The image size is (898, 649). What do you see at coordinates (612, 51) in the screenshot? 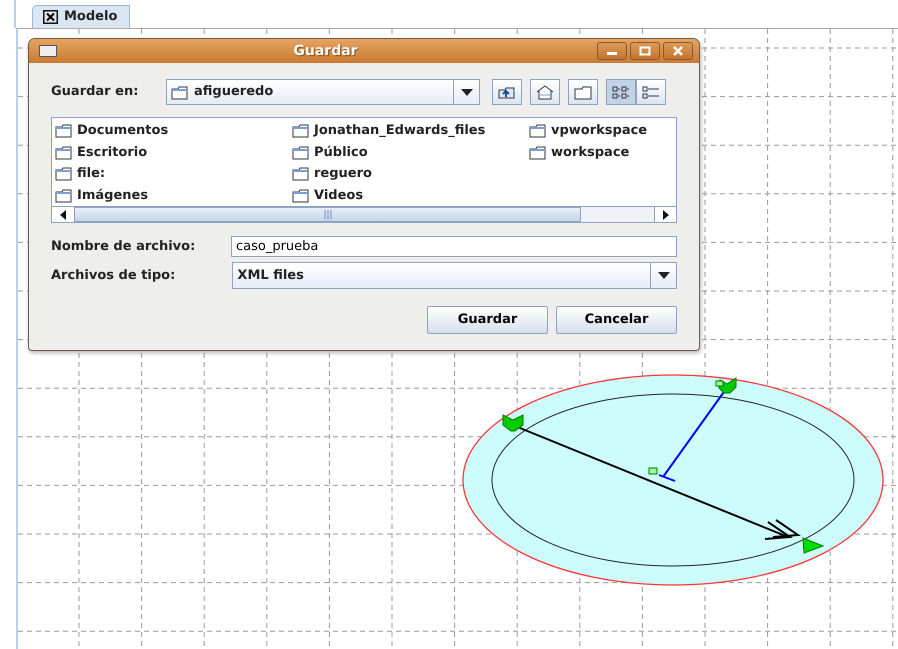
I see `minimize-button` at bounding box center [612, 51].